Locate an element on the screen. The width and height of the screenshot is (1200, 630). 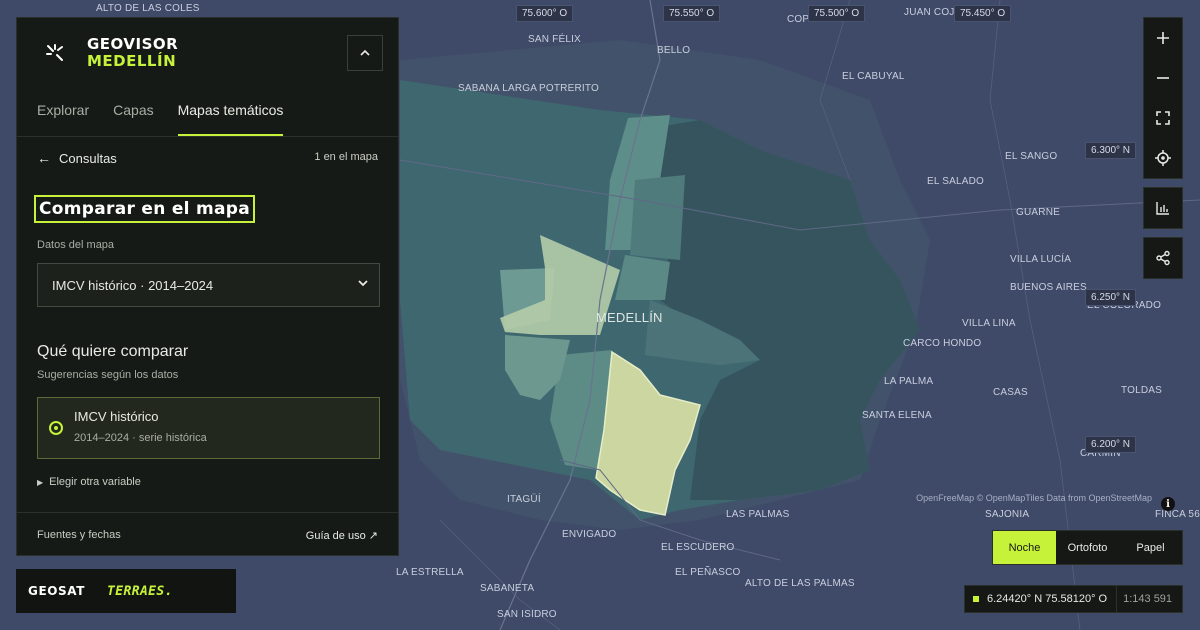
bar-chart-icon is located at coordinates (1162, 208).